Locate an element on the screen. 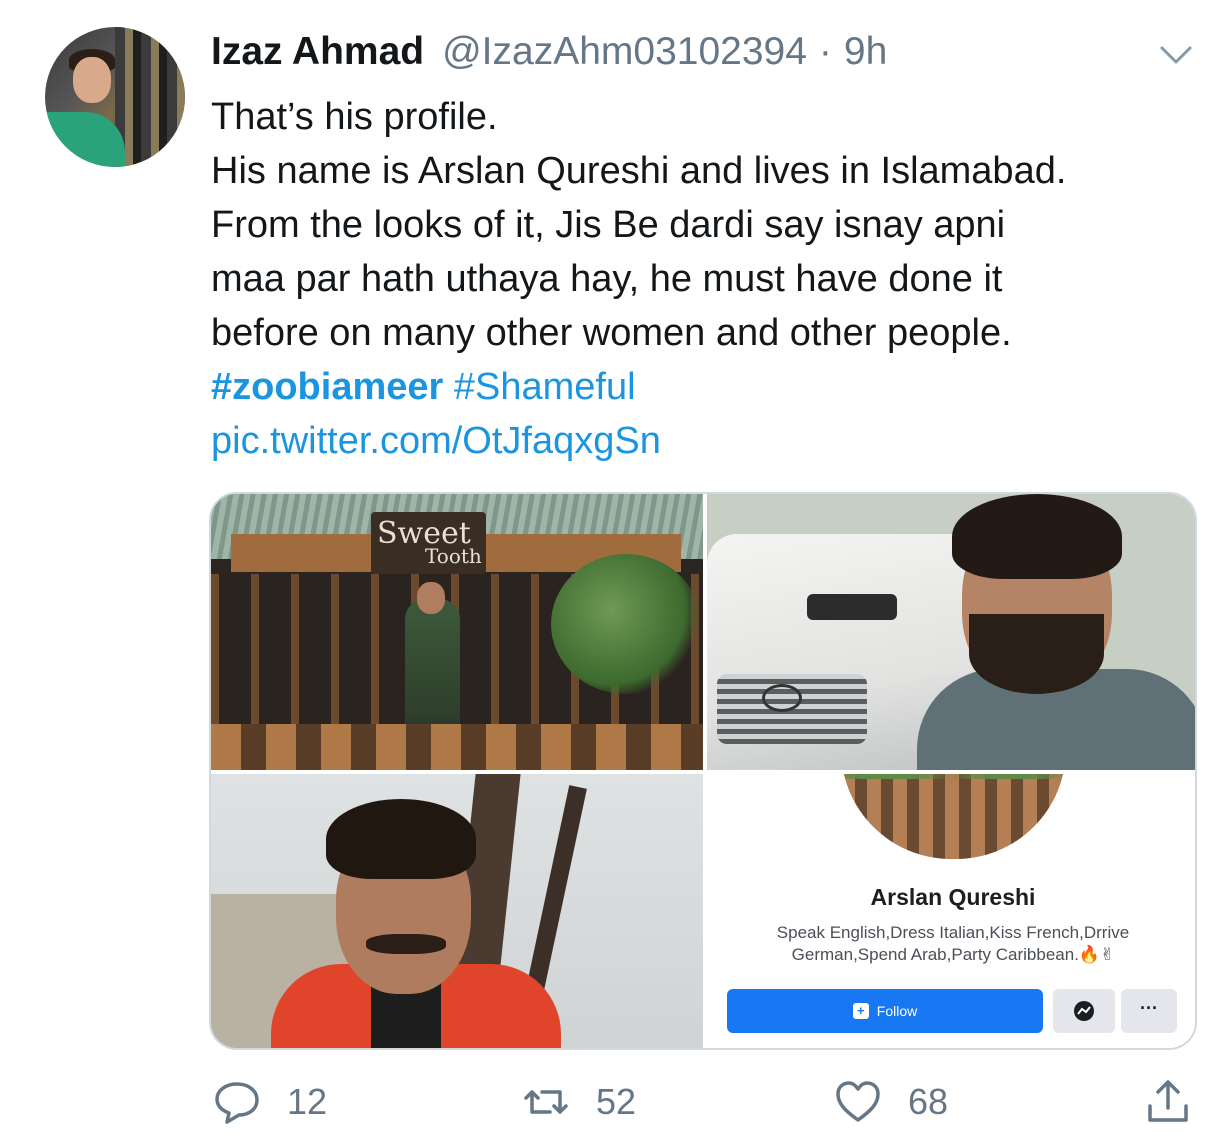 This screenshot has height=1141, width=1227. chairs is located at coordinates (457, 747).